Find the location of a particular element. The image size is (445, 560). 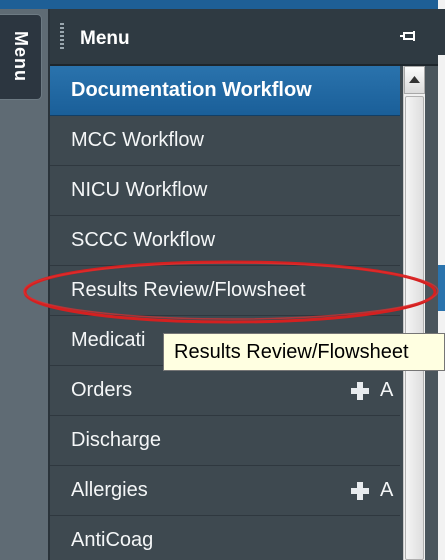

background-window is located at coordinates (441, 280).